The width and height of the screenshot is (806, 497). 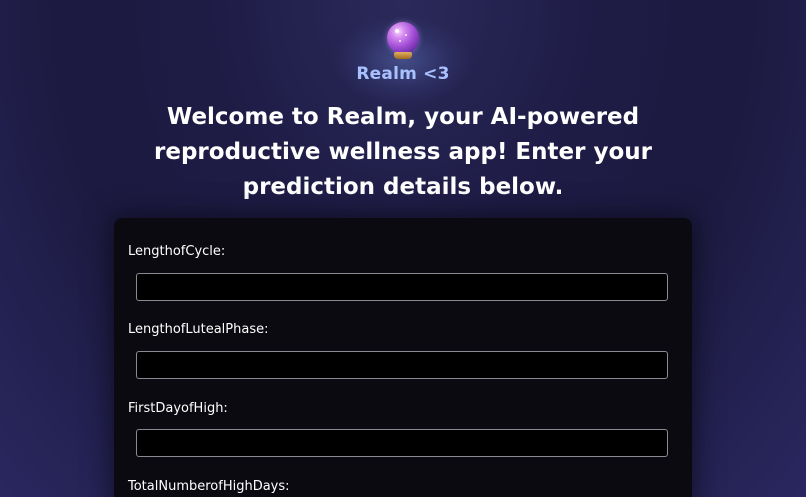 What do you see at coordinates (403, 42) in the screenshot?
I see `crystal-ball-icon` at bounding box center [403, 42].